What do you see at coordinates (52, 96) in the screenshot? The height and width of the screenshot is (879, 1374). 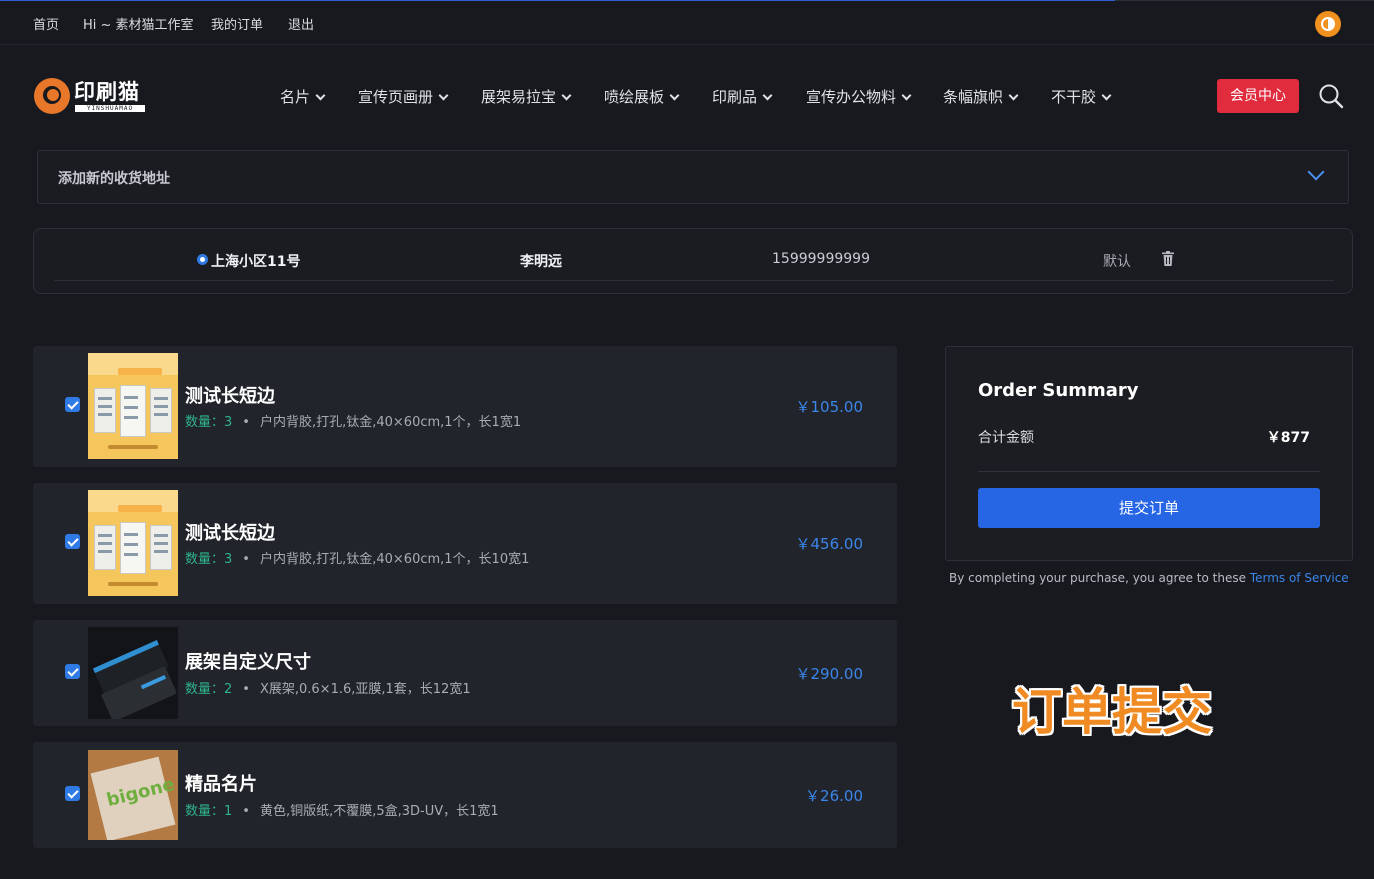 I see `cat-logo-icon` at bounding box center [52, 96].